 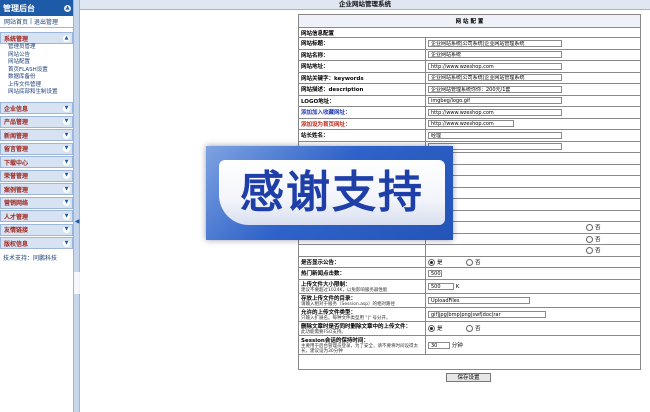 What do you see at coordinates (16, 109) in the screenshot?
I see `category-label: 企业信息` at bounding box center [16, 109].